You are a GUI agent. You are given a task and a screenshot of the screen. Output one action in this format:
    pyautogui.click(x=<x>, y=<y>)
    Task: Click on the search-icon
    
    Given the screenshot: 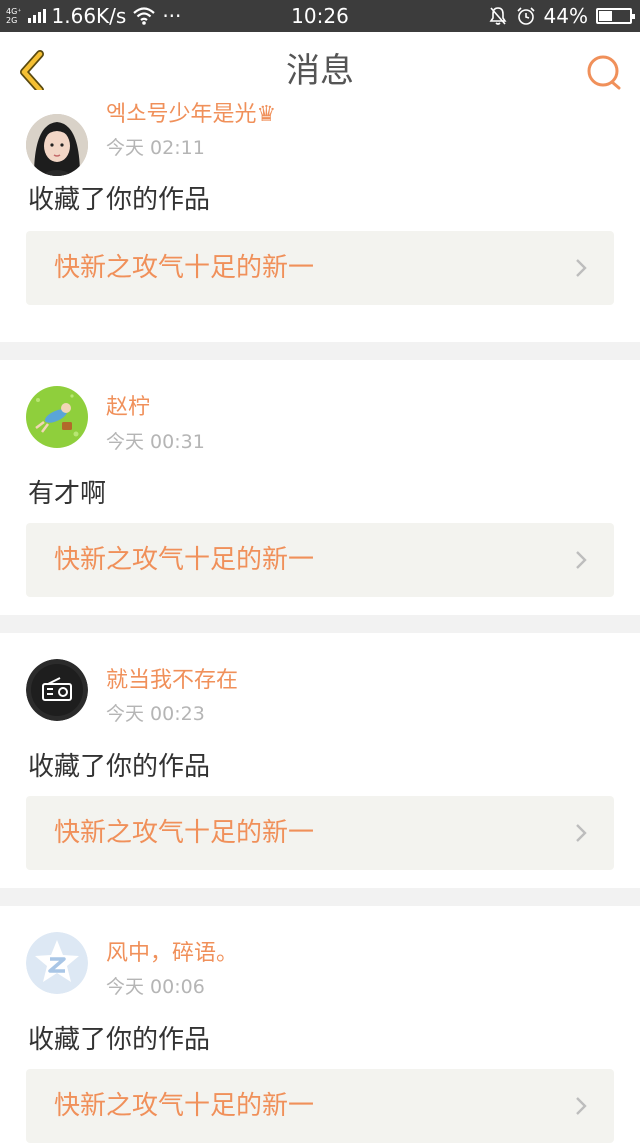 What is the action you would take?
    pyautogui.click(x=604, y=72)
    